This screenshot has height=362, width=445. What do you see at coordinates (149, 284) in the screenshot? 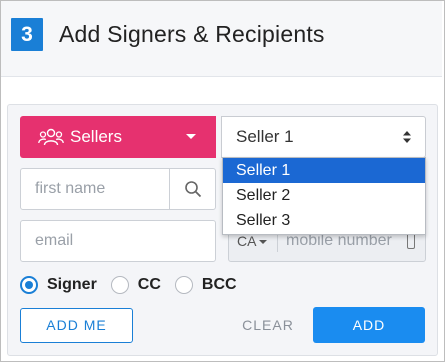
I see `radio-label: CC` at bounding box center [149, 284].